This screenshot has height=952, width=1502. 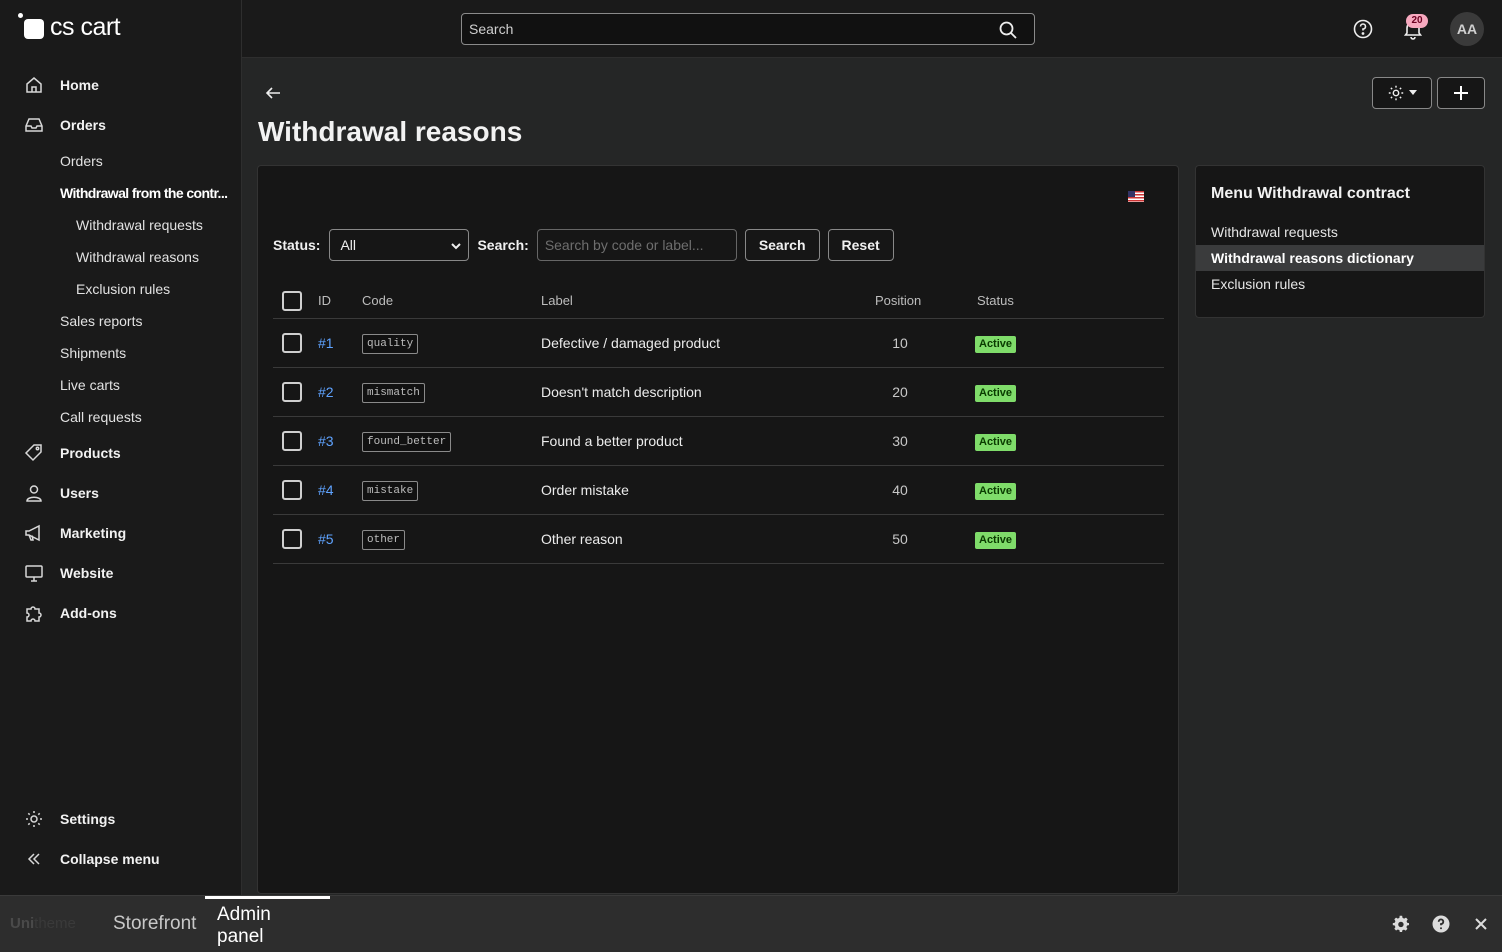 What do you see at coordinates (326, 392) in the screenshot?
I see `row-id-link: #2` at bounding box center [326, 392].